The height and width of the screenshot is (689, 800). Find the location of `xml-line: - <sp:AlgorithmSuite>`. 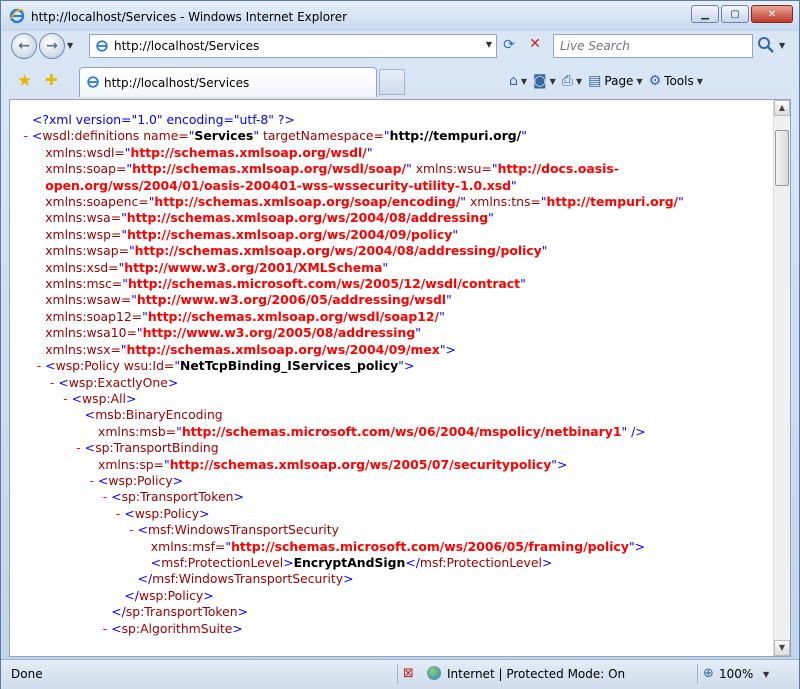

xml-line: - <sp:AlgorithmSuite> is located at coordinates (392, 629).